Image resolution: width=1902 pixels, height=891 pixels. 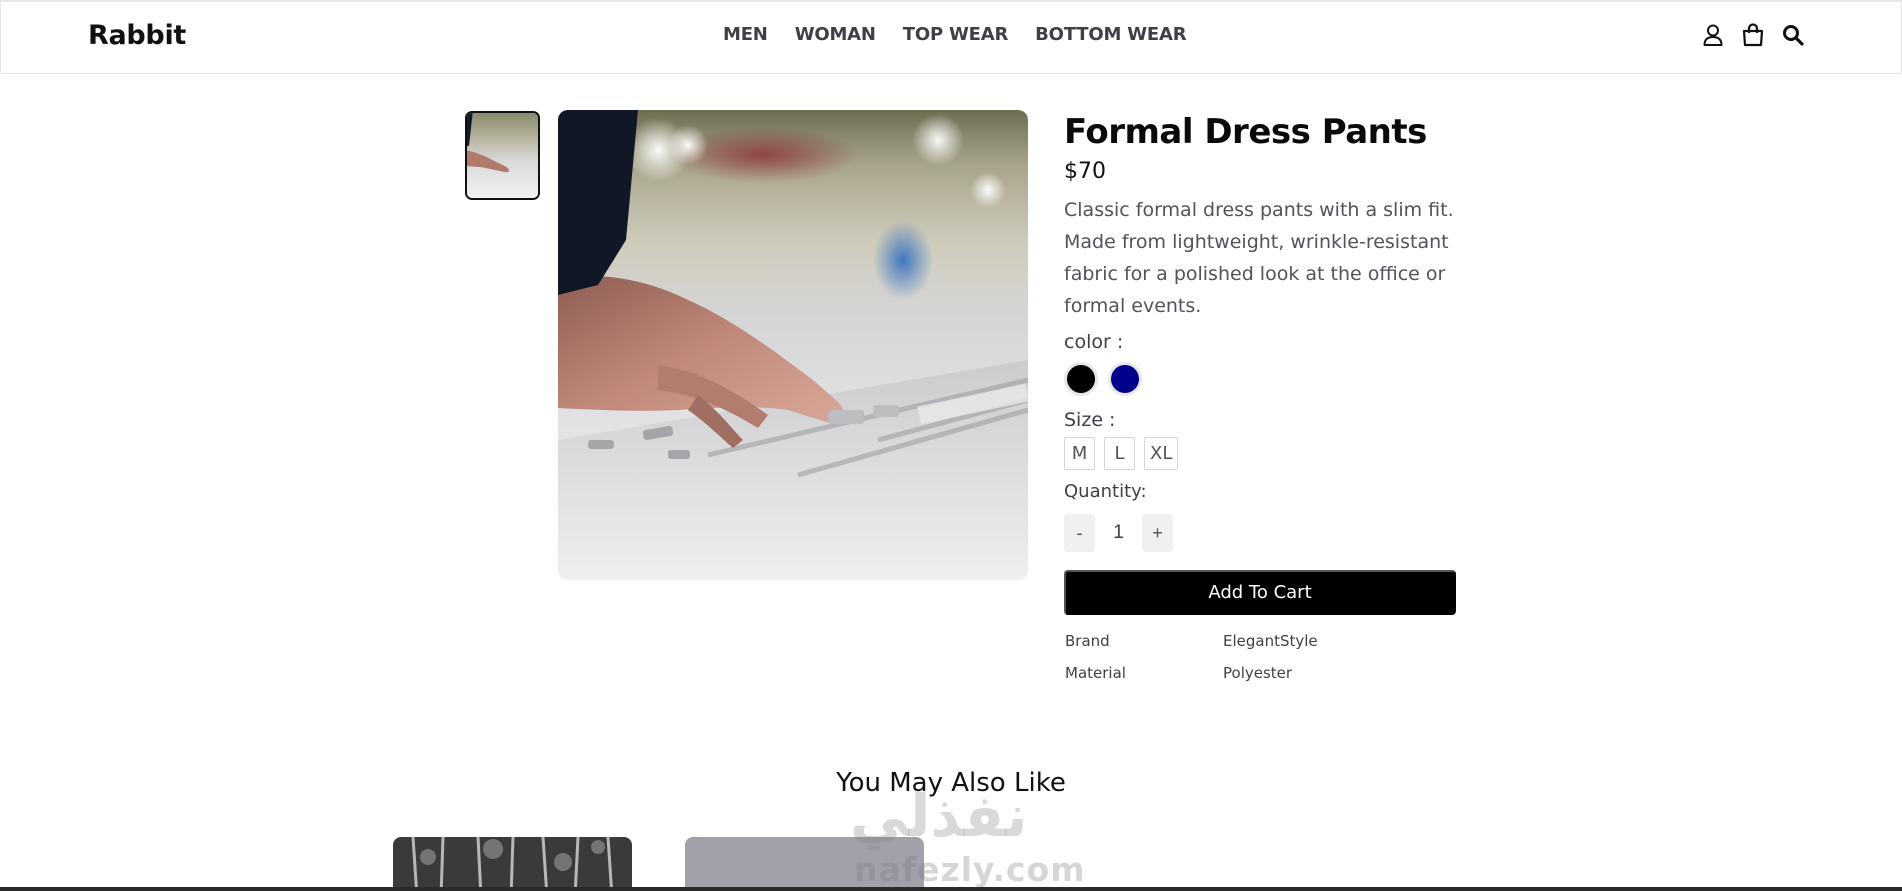 I want to click on product-title: Formal Dress Pants, so click(x=1245, y=132).